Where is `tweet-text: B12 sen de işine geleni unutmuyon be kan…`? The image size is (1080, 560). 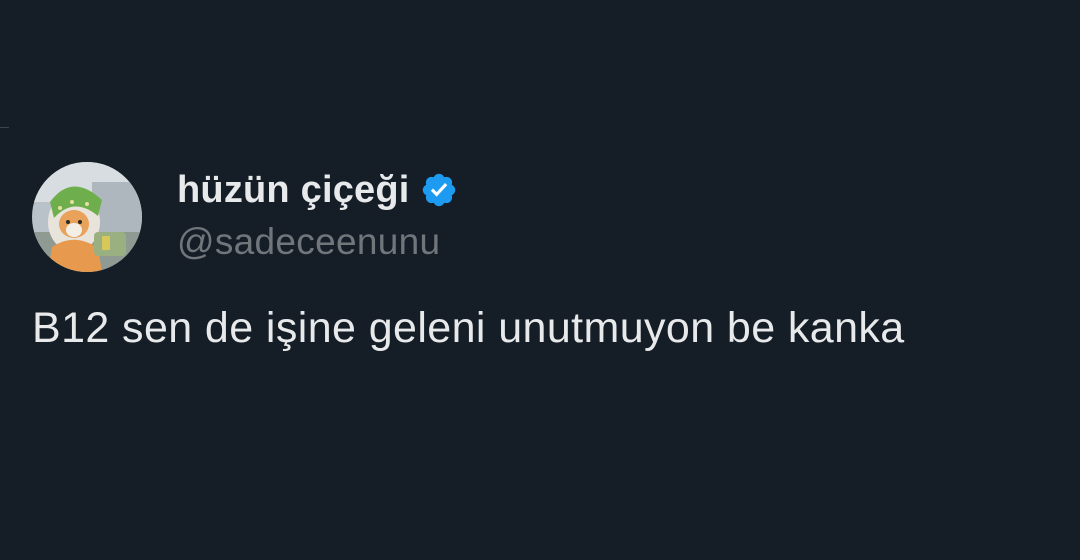 tweet-text: B12 sen de işine geleni unutmuyon be kan… is located at coordinates (468, 328).